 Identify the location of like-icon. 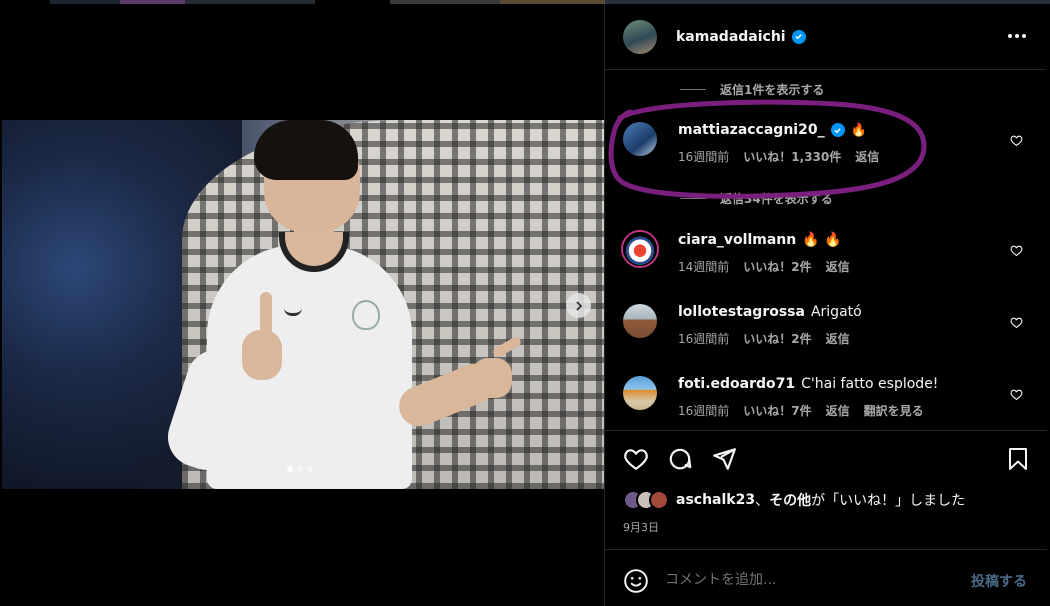
(636, 459).